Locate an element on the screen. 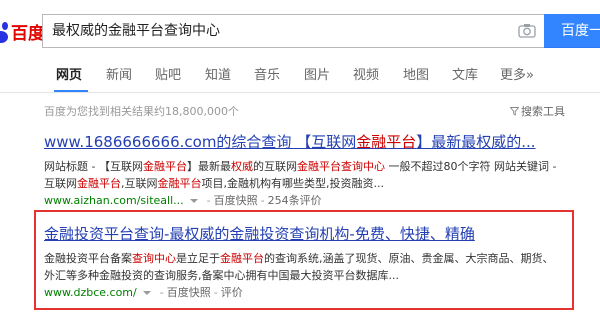 Image resolution: width=600 pixels, height=319 pixels. snippet-text: ,互联网 is located at coordinates (139, 183).